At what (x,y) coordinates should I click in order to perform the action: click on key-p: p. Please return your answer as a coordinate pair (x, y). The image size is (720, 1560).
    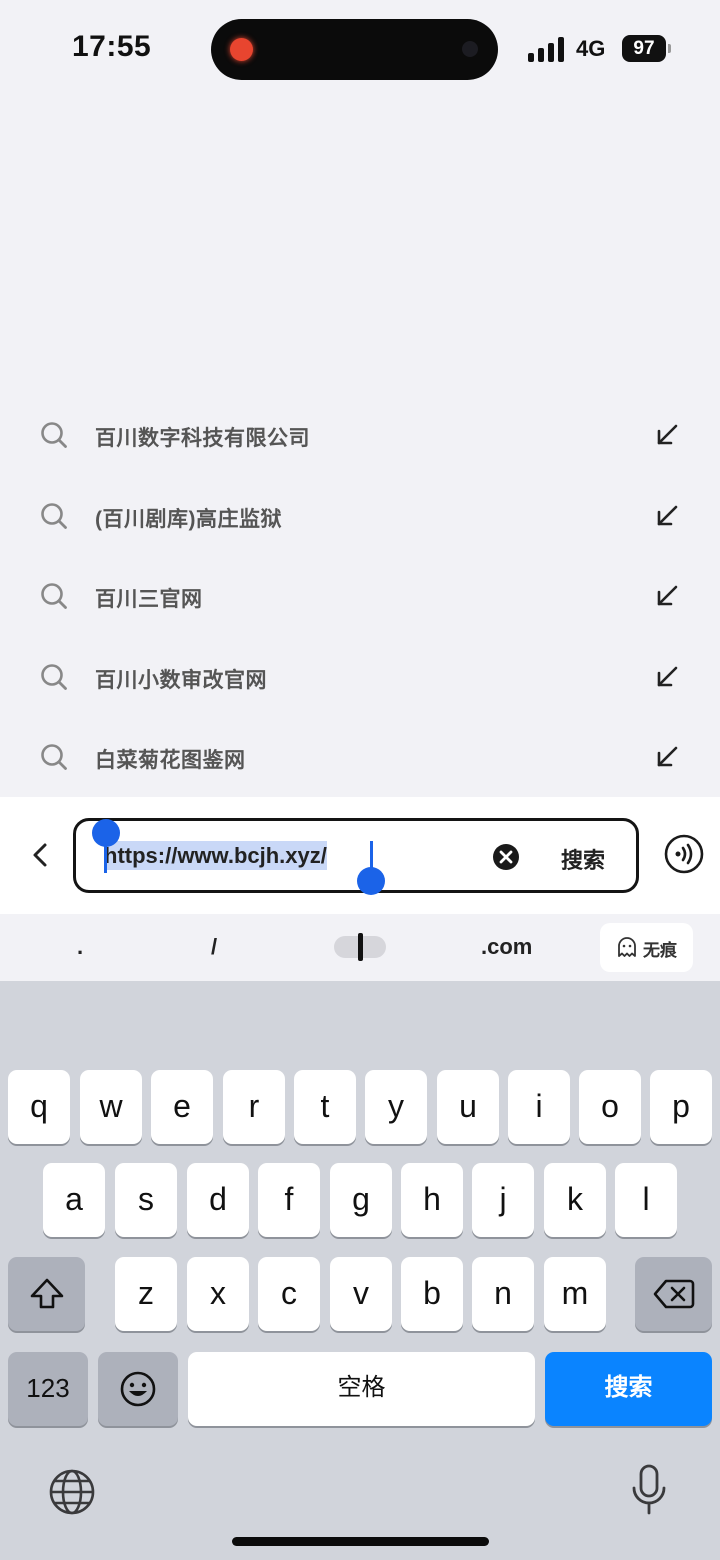
    Looking at the image, I should click on (681, 1107).